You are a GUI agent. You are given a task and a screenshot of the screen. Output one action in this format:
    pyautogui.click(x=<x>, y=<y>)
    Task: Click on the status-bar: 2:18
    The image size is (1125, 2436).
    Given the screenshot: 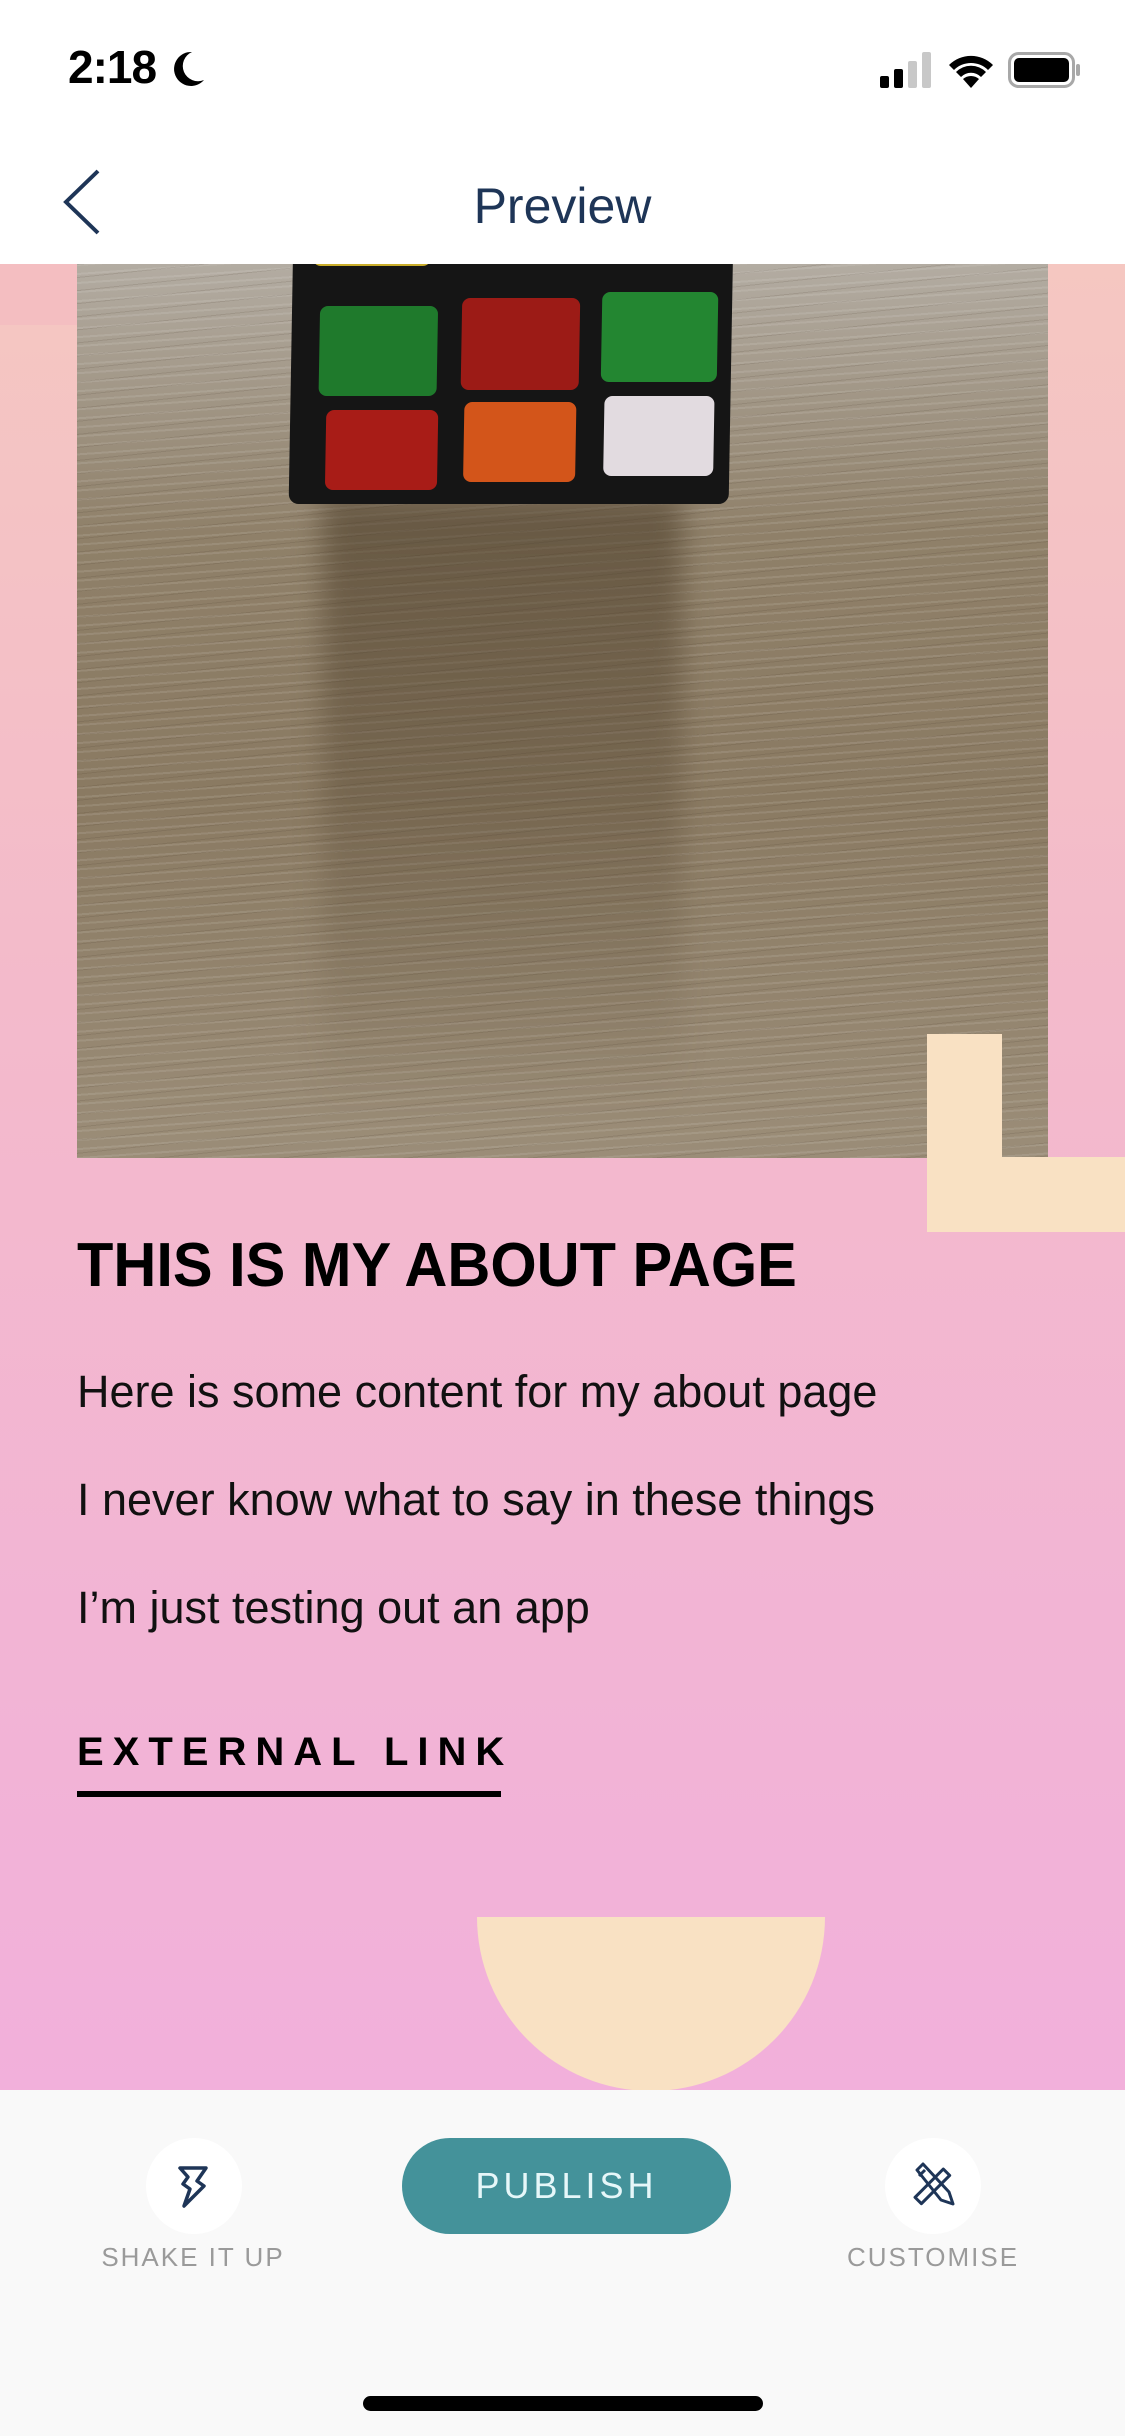 What is the action you would take?
    pyautogui.click(x=562, y=67)
    